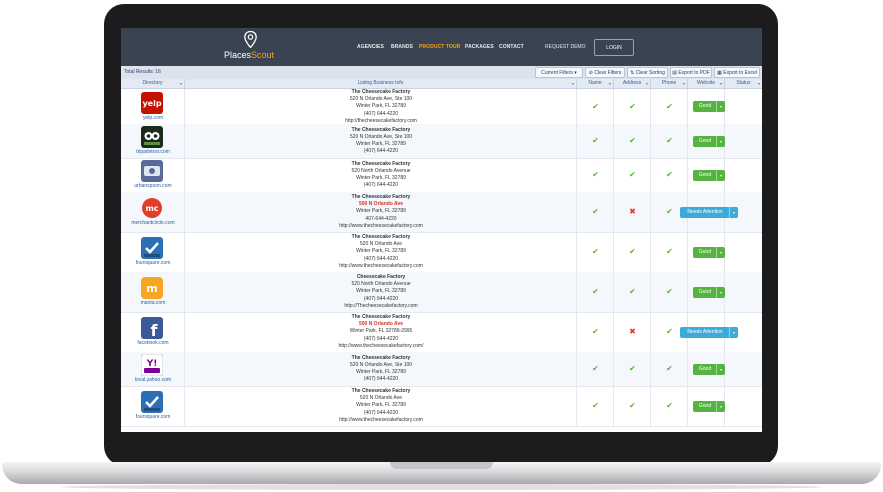  What do you see at coordinates (743, 83) in the screenshot?
I see `col-status: Status ▾` at bounding box center [743, 83].